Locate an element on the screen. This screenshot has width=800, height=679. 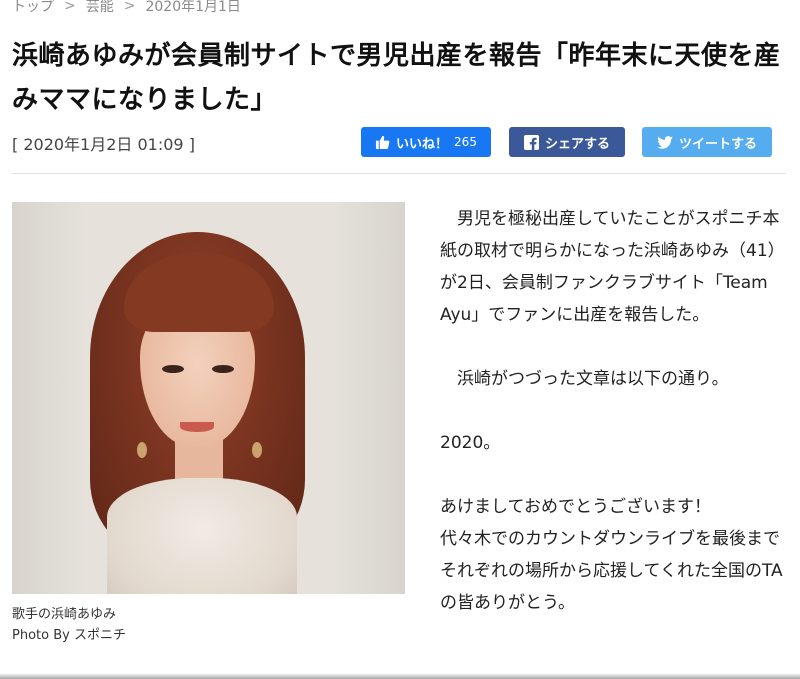
tweet-button: ツイートする is located at coordinates (707, 142).